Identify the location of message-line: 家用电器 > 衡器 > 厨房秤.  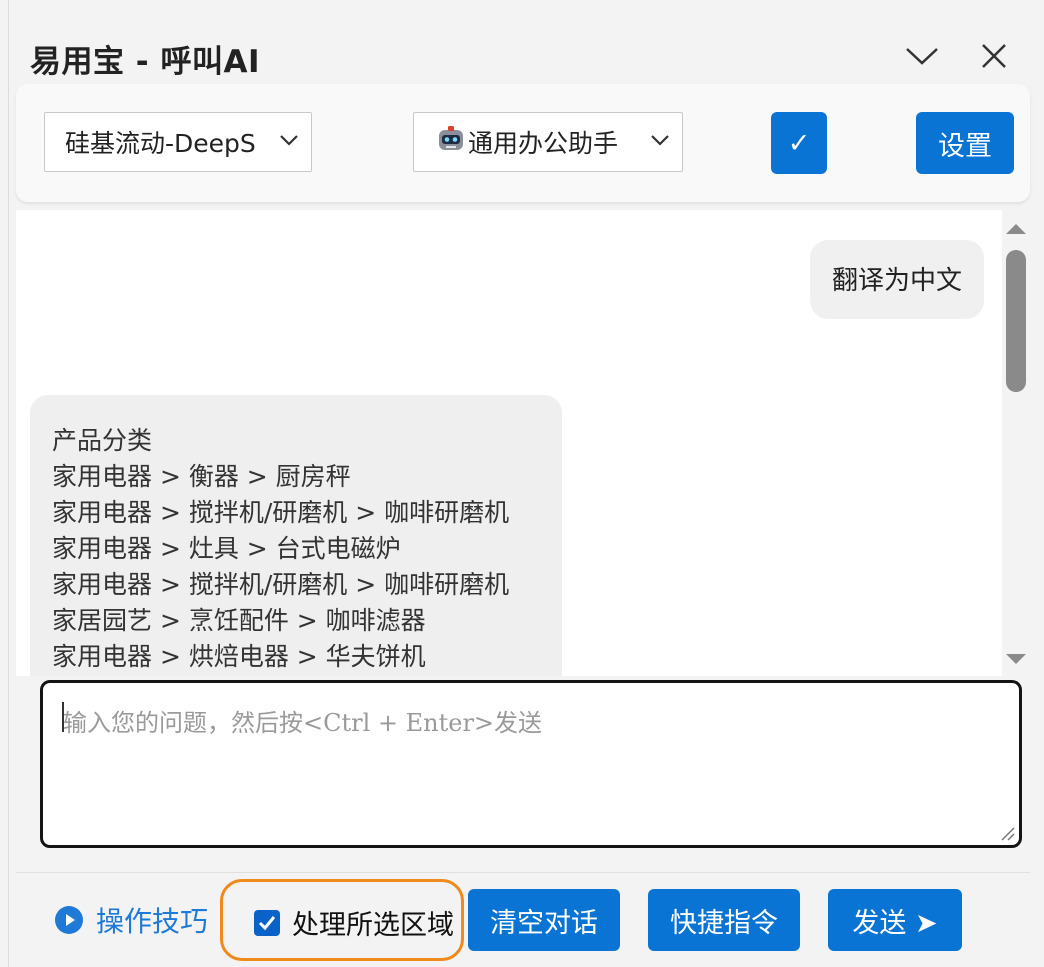
(201, 476).